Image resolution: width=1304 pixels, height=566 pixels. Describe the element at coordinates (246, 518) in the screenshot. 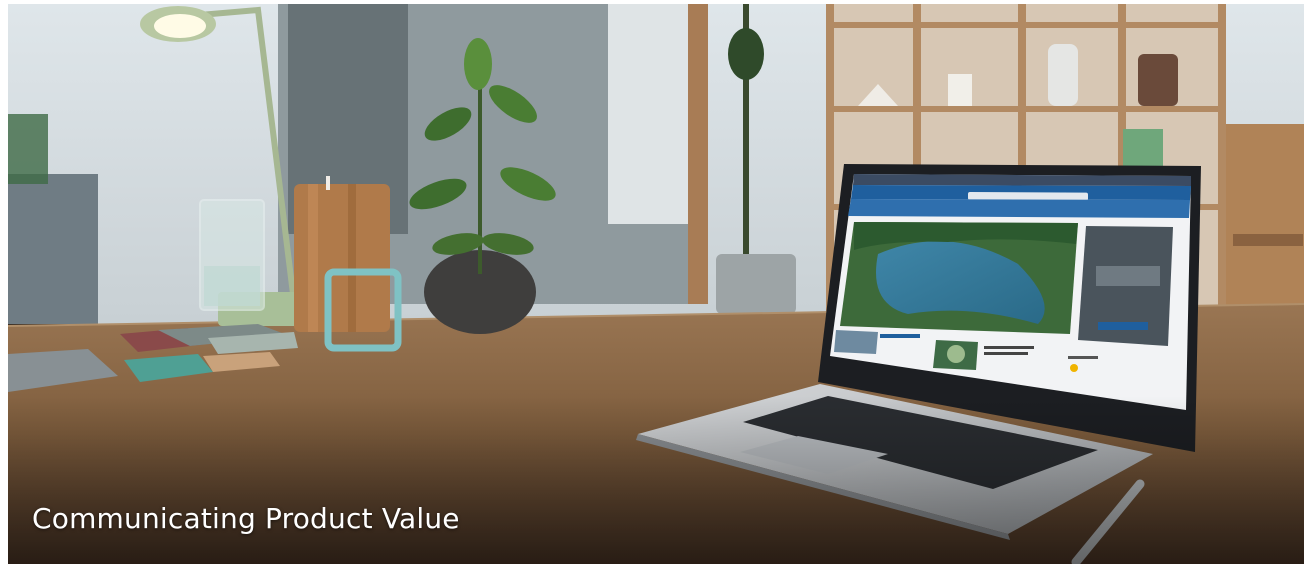

I see `hero-caption: Communicating Product Value` at that location.